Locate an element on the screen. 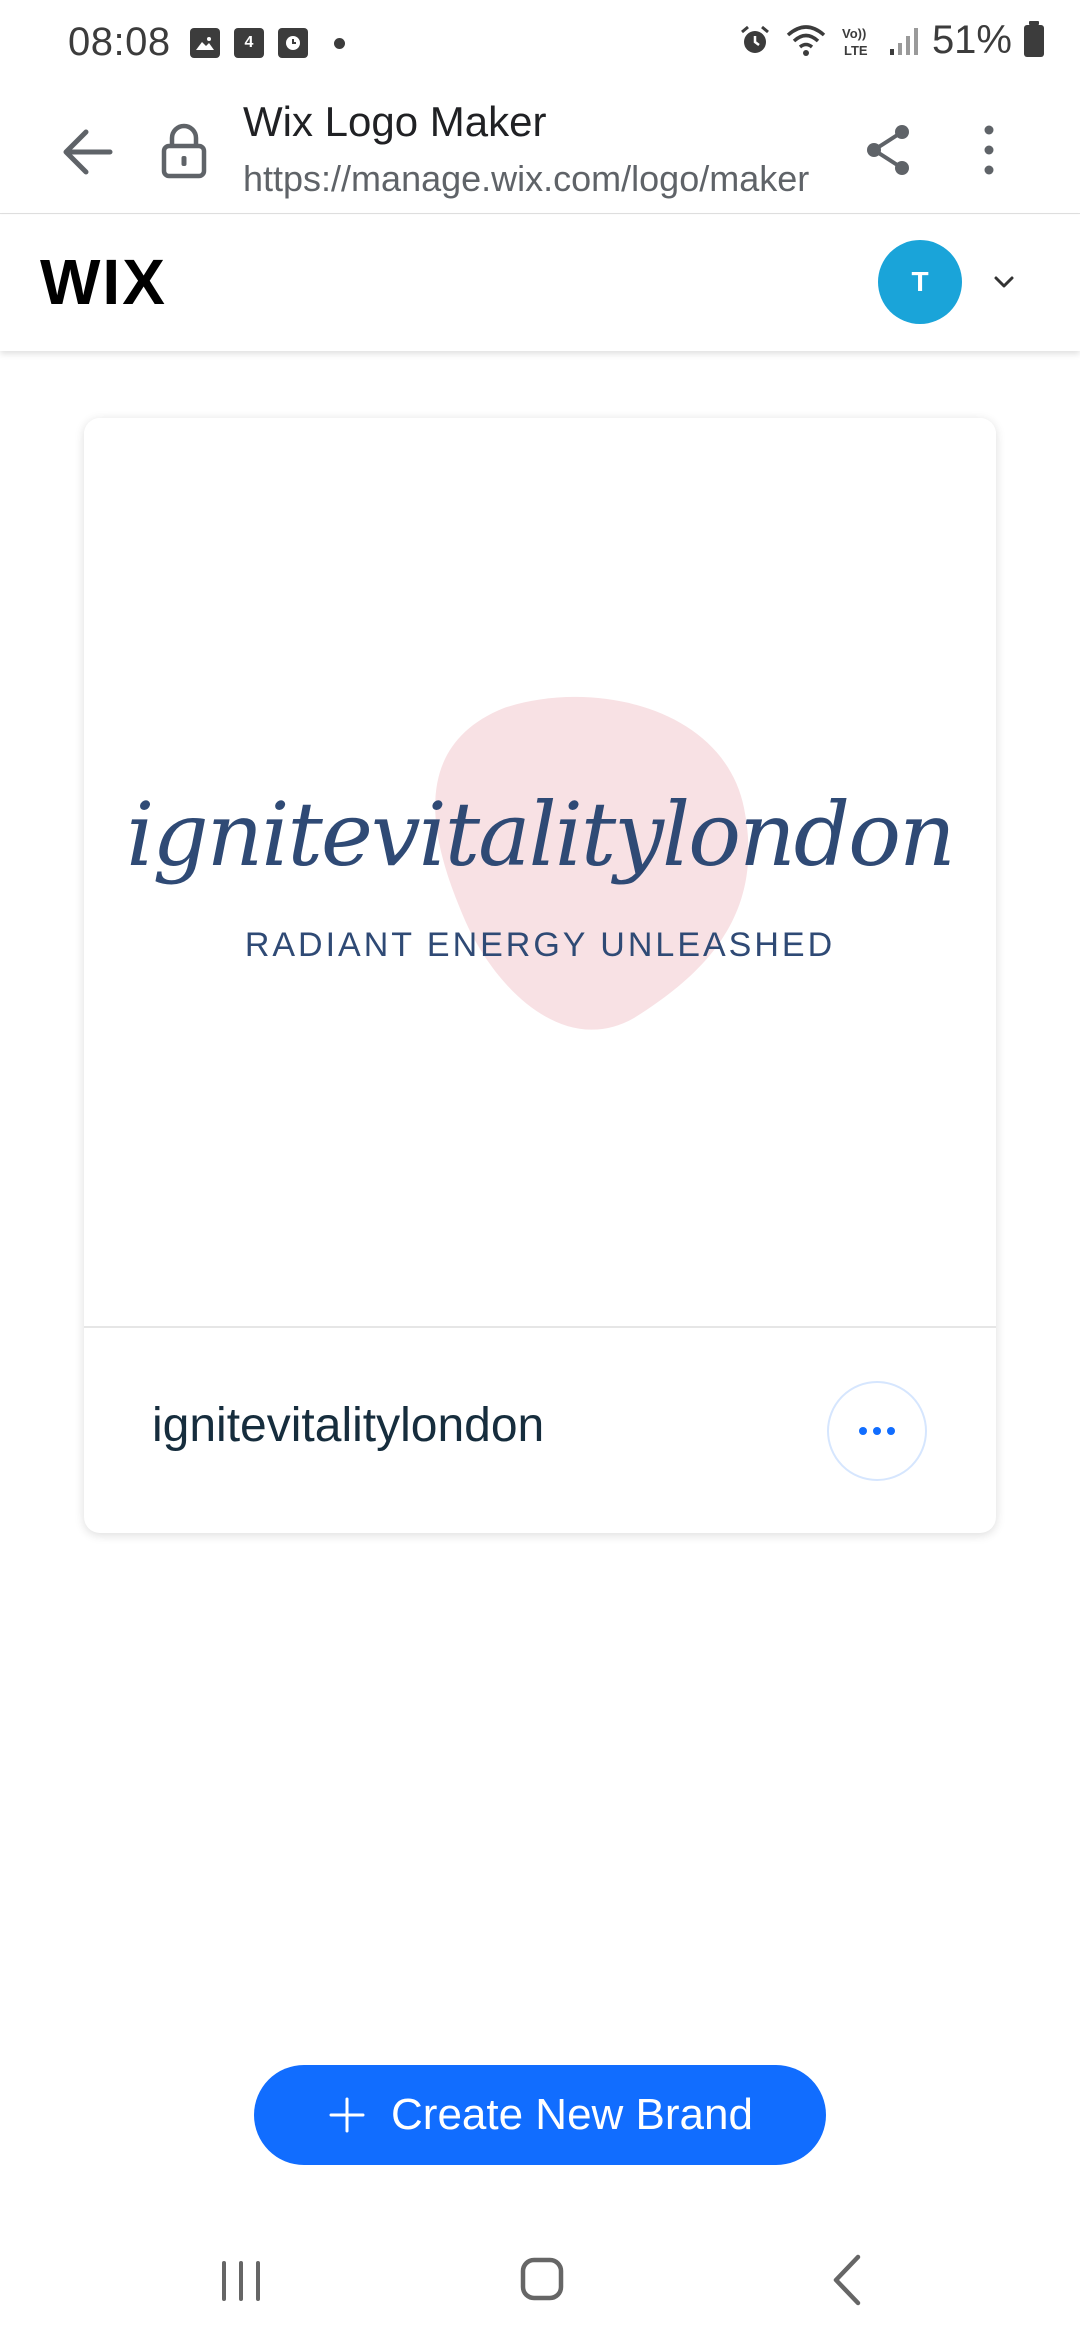 The width and height of the screenshot is (1080, 2340). create-new-brand-button: Create New Brand is located at coordinates (540, 2115).